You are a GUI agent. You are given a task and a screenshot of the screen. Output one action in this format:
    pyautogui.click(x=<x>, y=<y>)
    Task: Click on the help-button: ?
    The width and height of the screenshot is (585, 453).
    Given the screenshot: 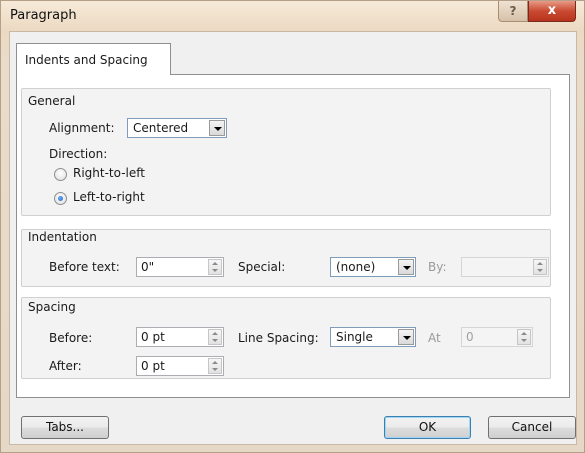 What is the action you would take?
    pyautogui.click(x=513, y=11)
    